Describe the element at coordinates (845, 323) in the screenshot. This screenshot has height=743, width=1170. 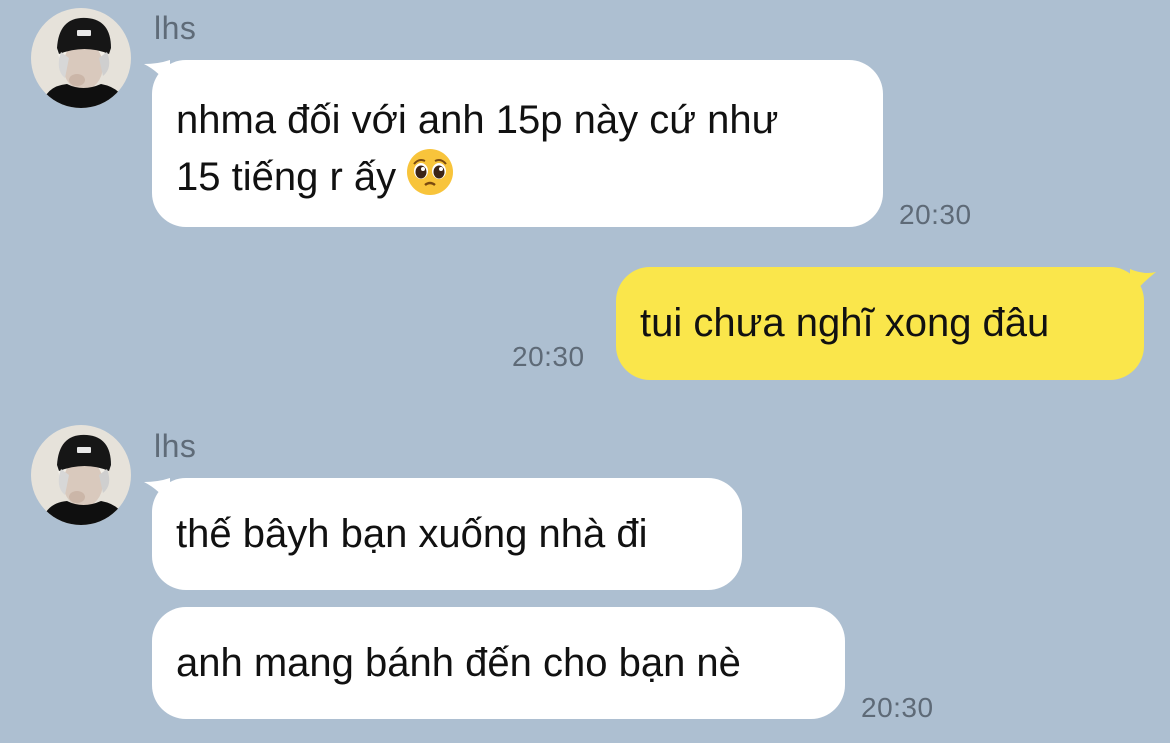
I see `message-text: tui chưa nghĩ xong đâu` at that location.